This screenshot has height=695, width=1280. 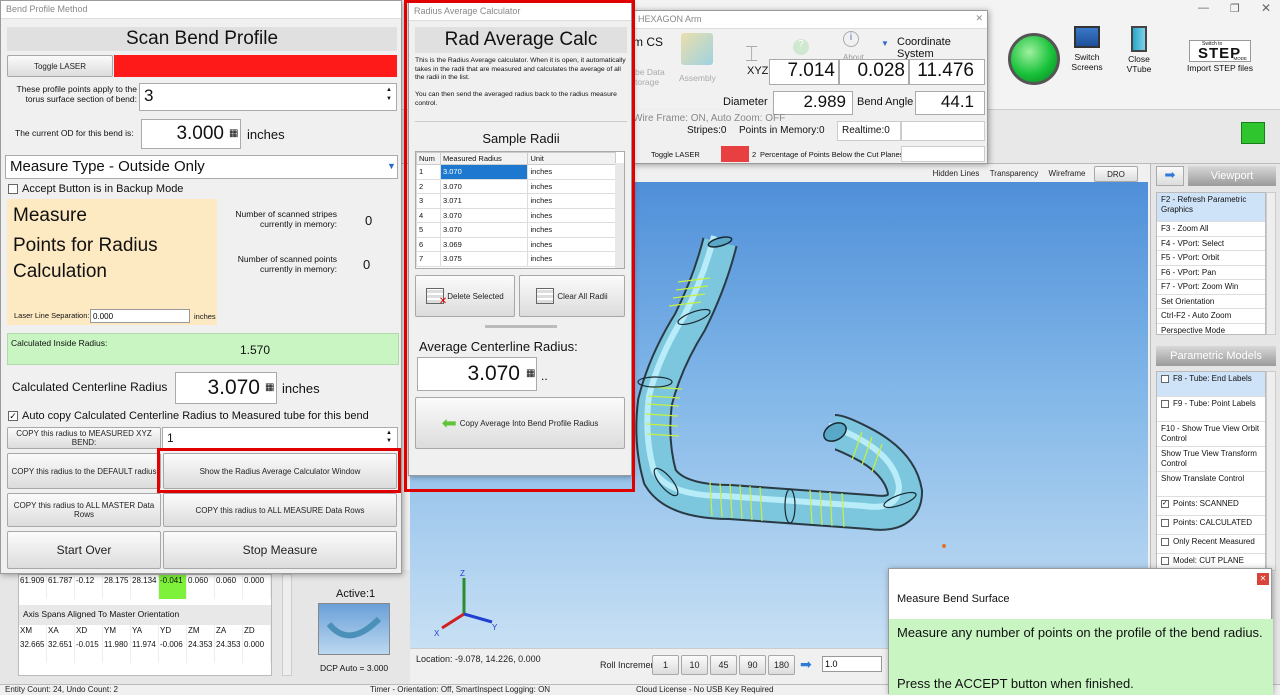 What do you see at coordinates (191, 134) in the screenshot?
I see `od-input: 3.000` at bounding box center [191, 134].